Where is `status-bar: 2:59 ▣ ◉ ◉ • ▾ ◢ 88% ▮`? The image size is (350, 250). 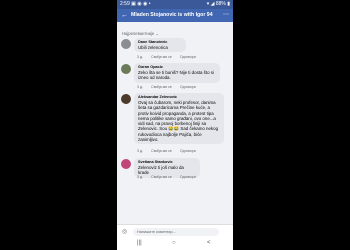 status-bar: 2:59 ▣ ◉ ◉ • ▾ ◢ 88% ▮ is located at coordinates (175, 4).